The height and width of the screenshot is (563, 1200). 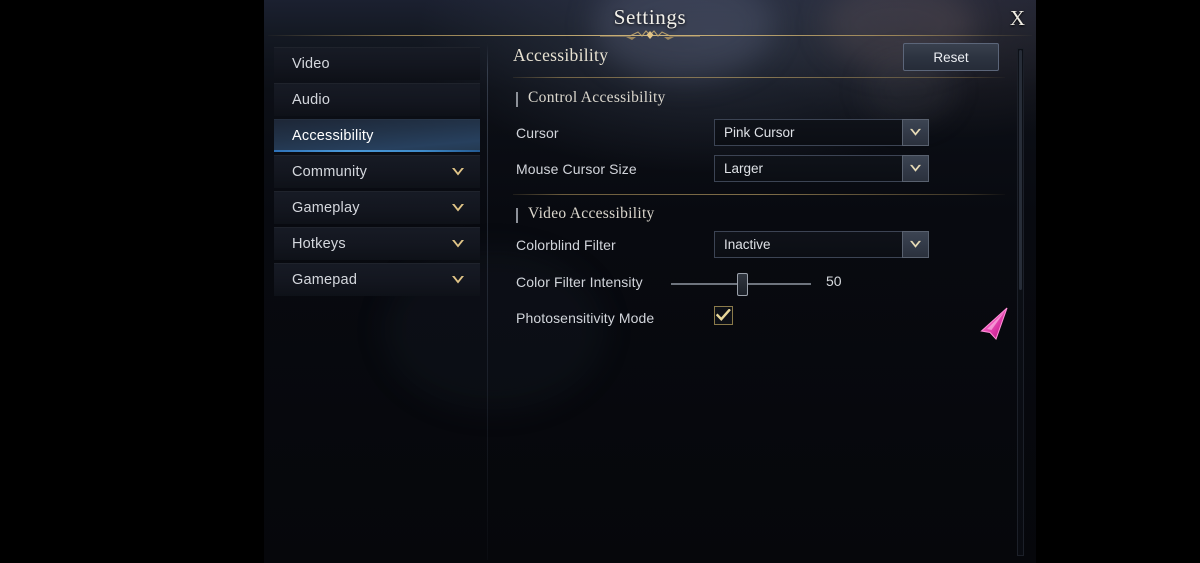 I want to click on slider-handle, so click(x=742, y=284).